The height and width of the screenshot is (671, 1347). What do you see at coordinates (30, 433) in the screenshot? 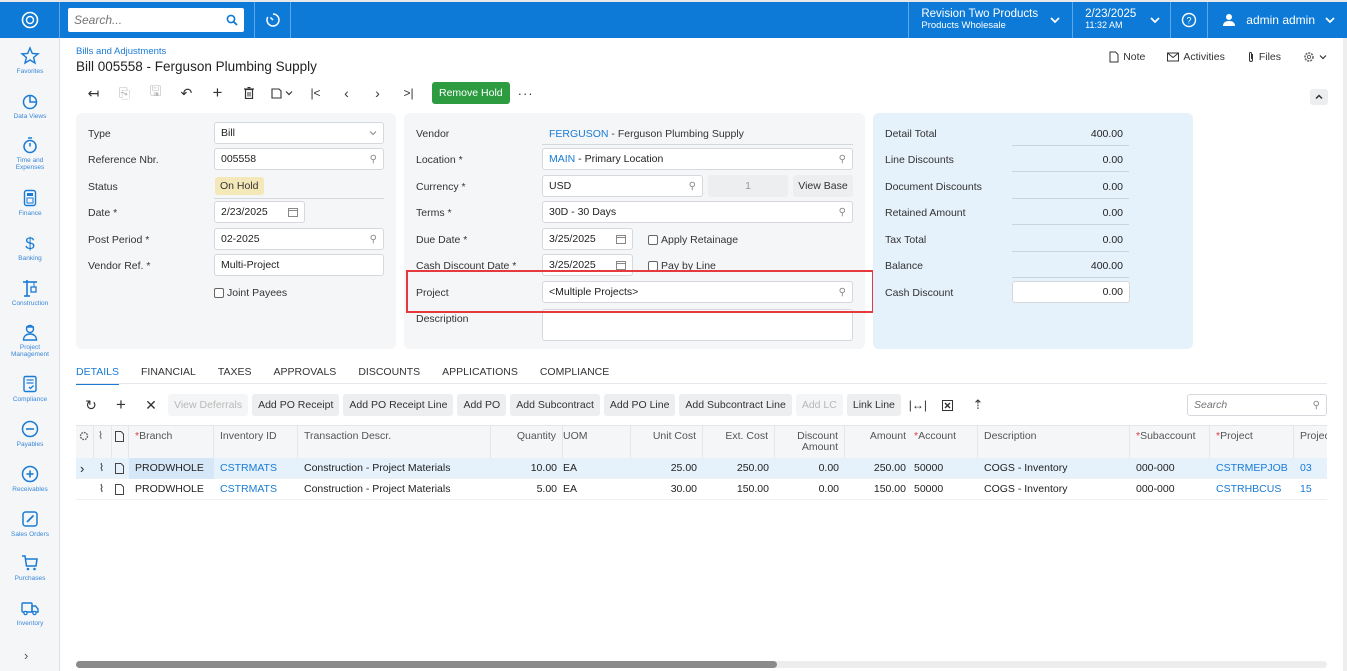
I see `sidebar-item-payables: Payables` at bounding box center [30, 433].